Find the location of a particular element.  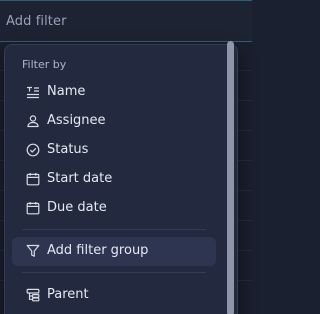

menu-item-label: Parent is located at coordinates (68, 294).